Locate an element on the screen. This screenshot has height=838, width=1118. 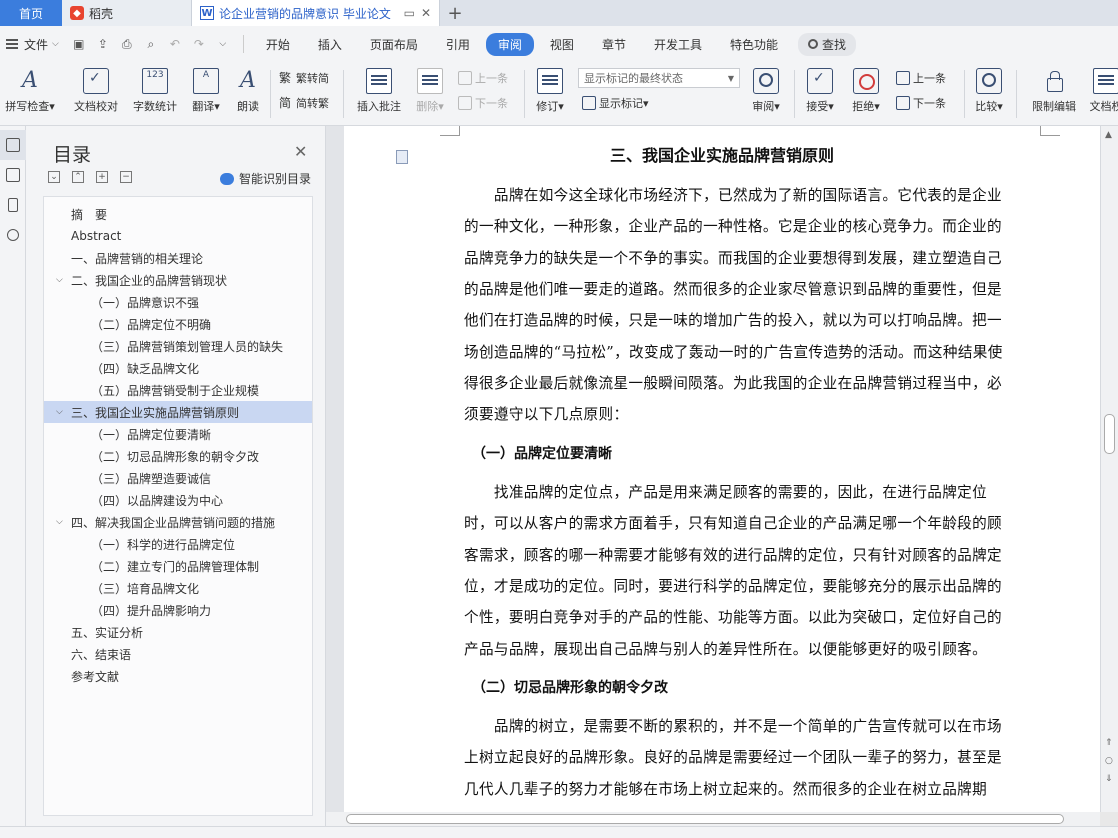
paragraph-line: 个性，要明白竞争对手的产品的性能、功能等方面。以此为突破口，定位好自己的 is located at coordinates (733, 618).